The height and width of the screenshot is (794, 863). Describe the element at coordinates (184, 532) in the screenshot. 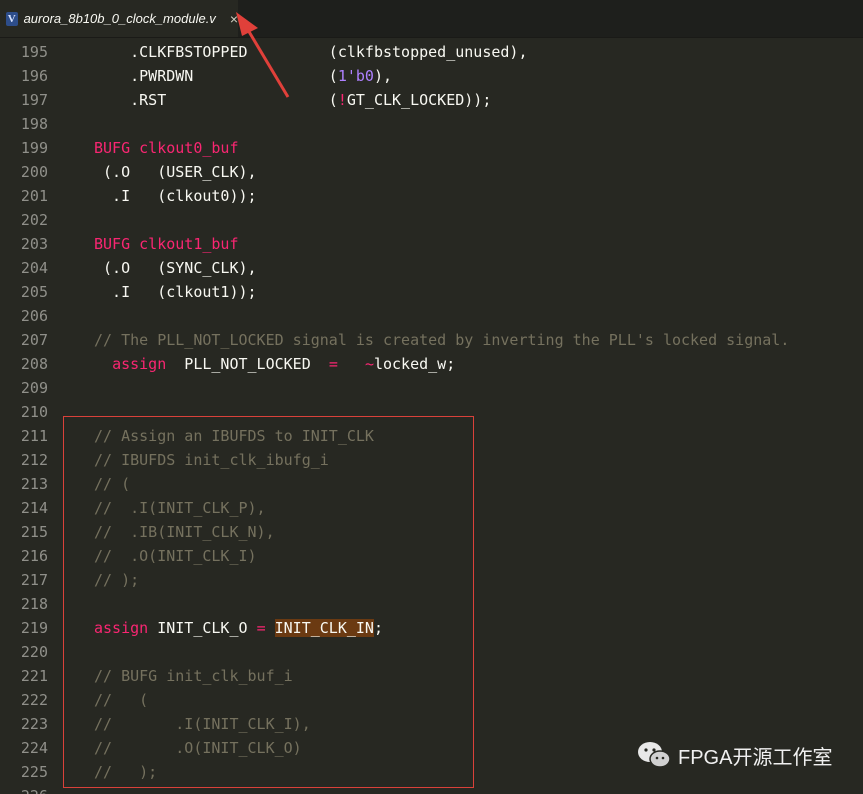

I see `code-text: // .IB(INIT_CLK_N),` at that location.